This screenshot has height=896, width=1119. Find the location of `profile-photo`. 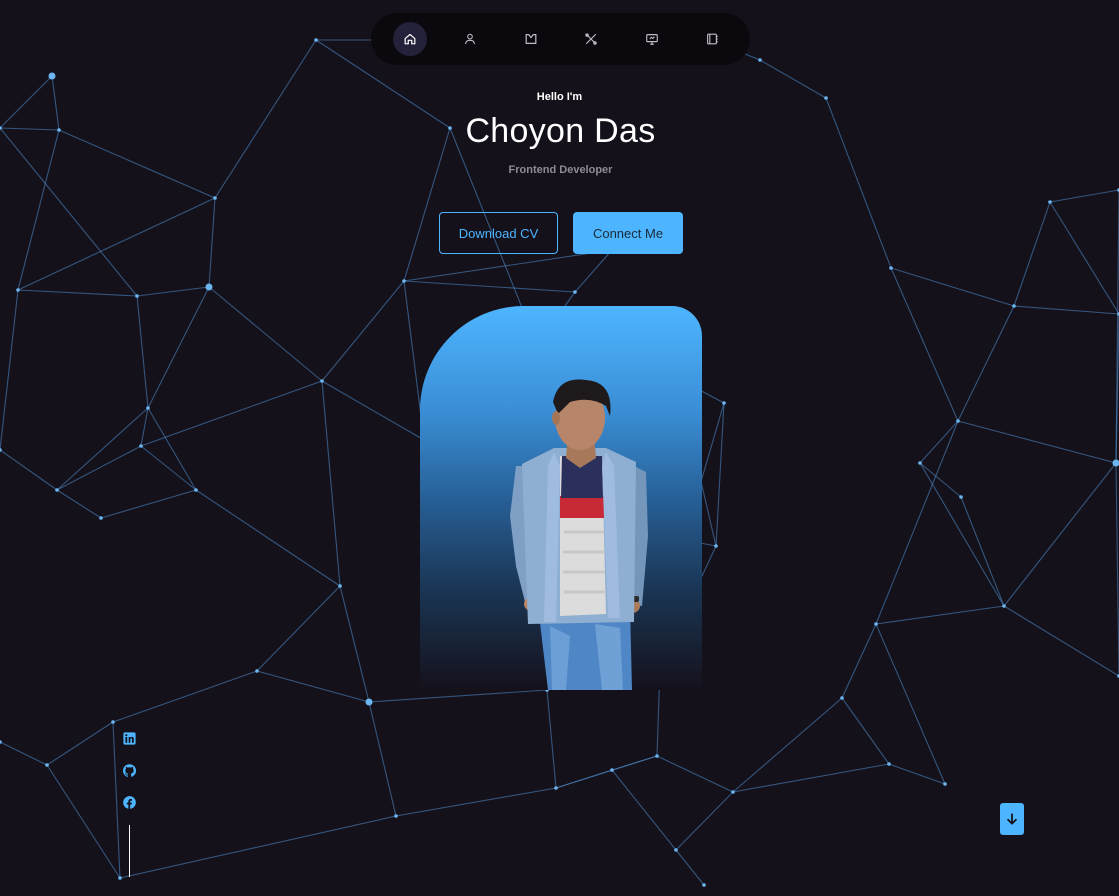

profile-photo is located at coordinates (579, 534).